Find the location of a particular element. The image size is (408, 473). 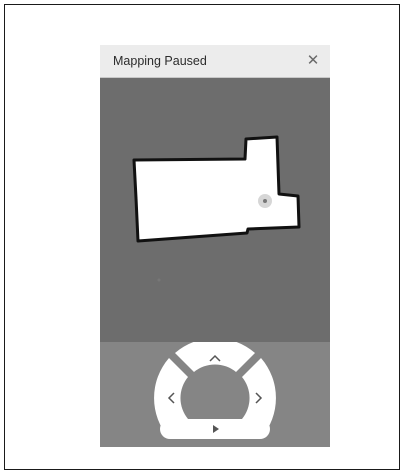

control-pad is located at coordinates (215, 390).